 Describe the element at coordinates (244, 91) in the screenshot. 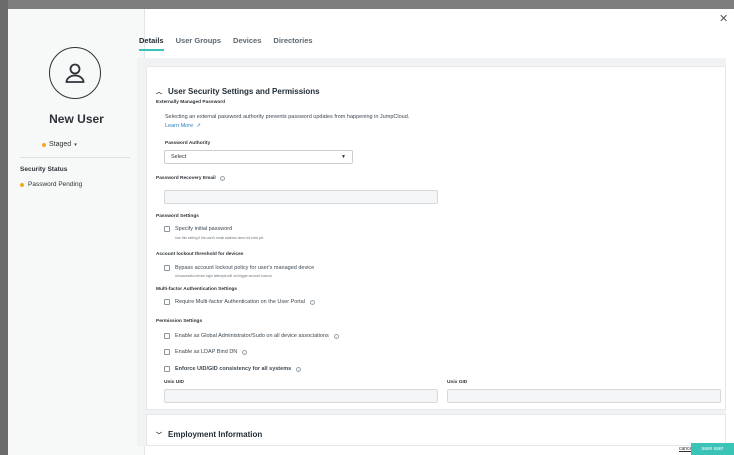

I see `section-title: User Security Settings and Permissions` at that location.